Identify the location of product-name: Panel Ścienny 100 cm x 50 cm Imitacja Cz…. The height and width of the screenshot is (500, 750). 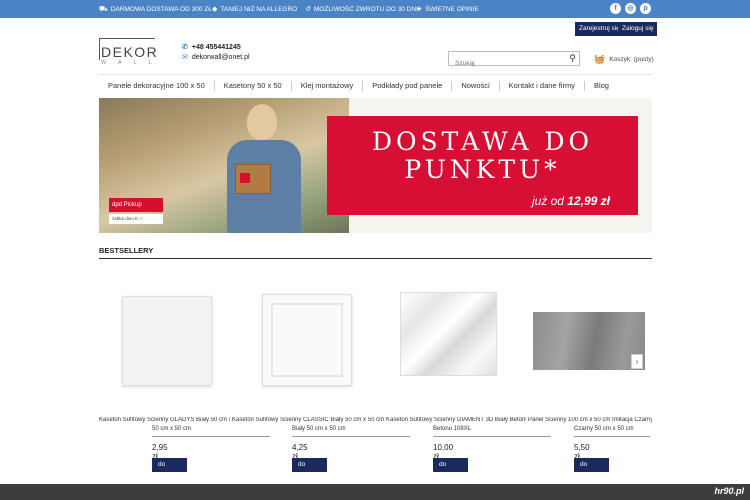
(590, 420).